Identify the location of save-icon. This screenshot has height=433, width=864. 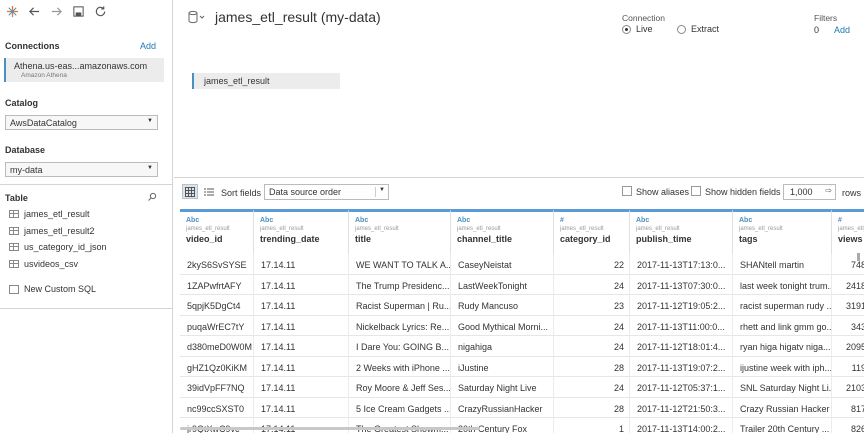
(78, 11).